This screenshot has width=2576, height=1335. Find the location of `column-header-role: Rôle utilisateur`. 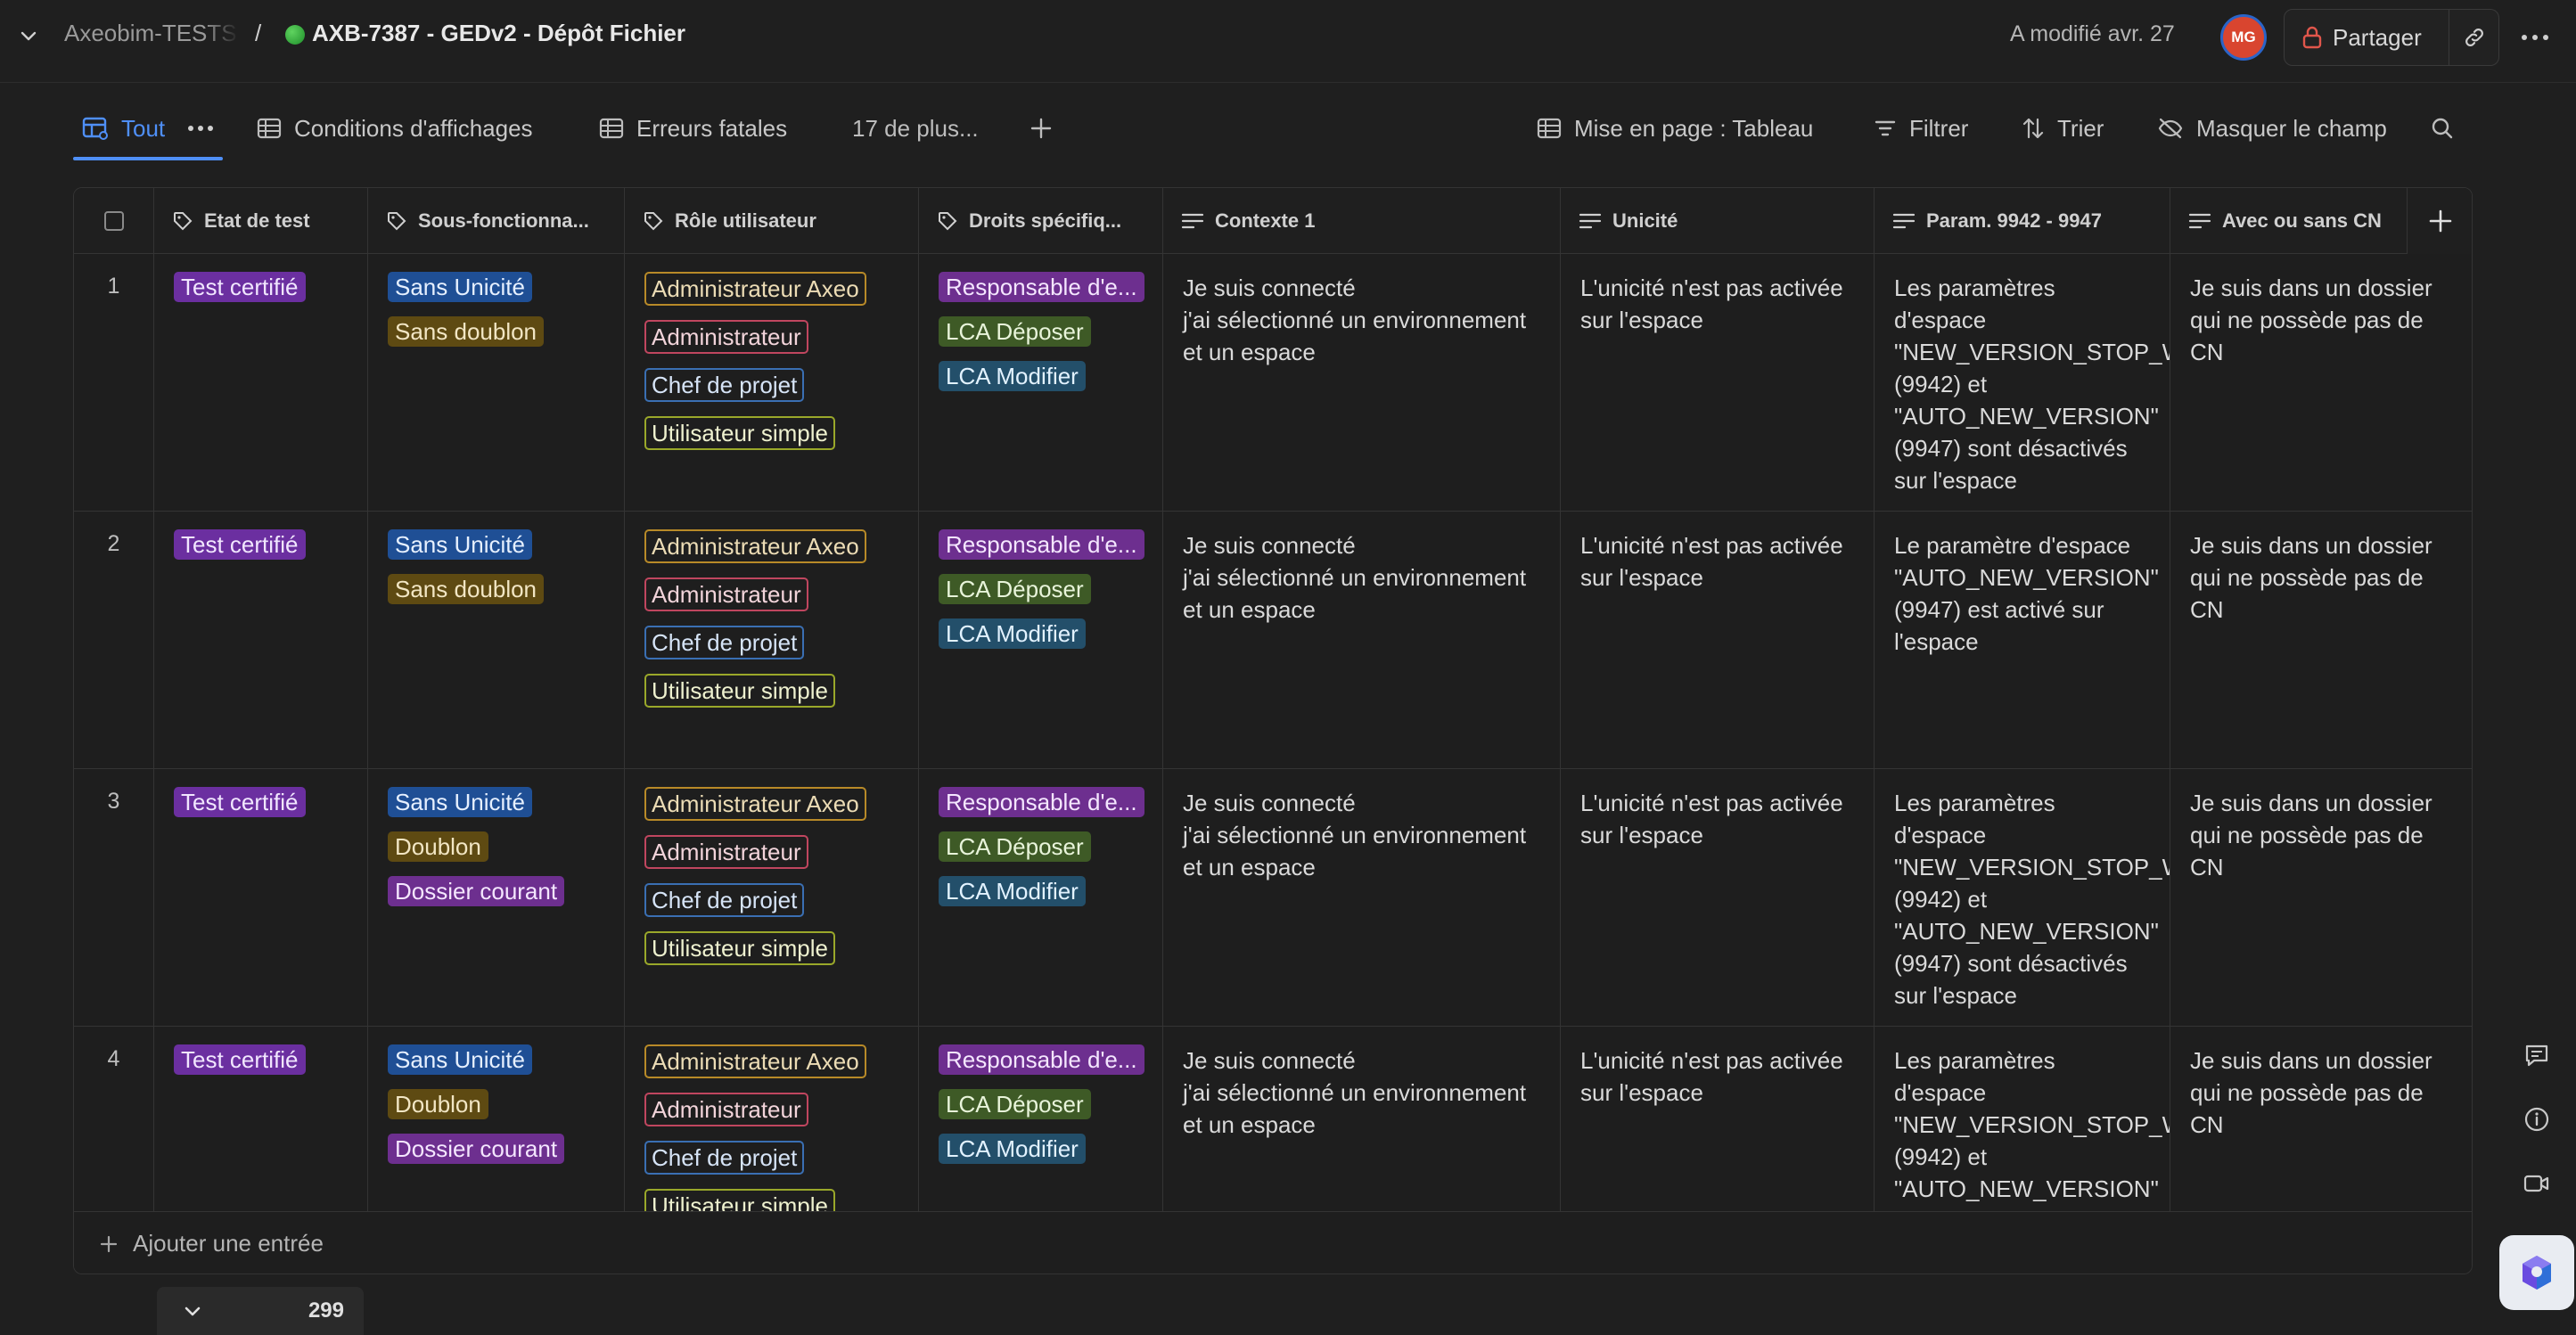

column-header-role: Rôle utilisateur is located at coordinates (772, 221).